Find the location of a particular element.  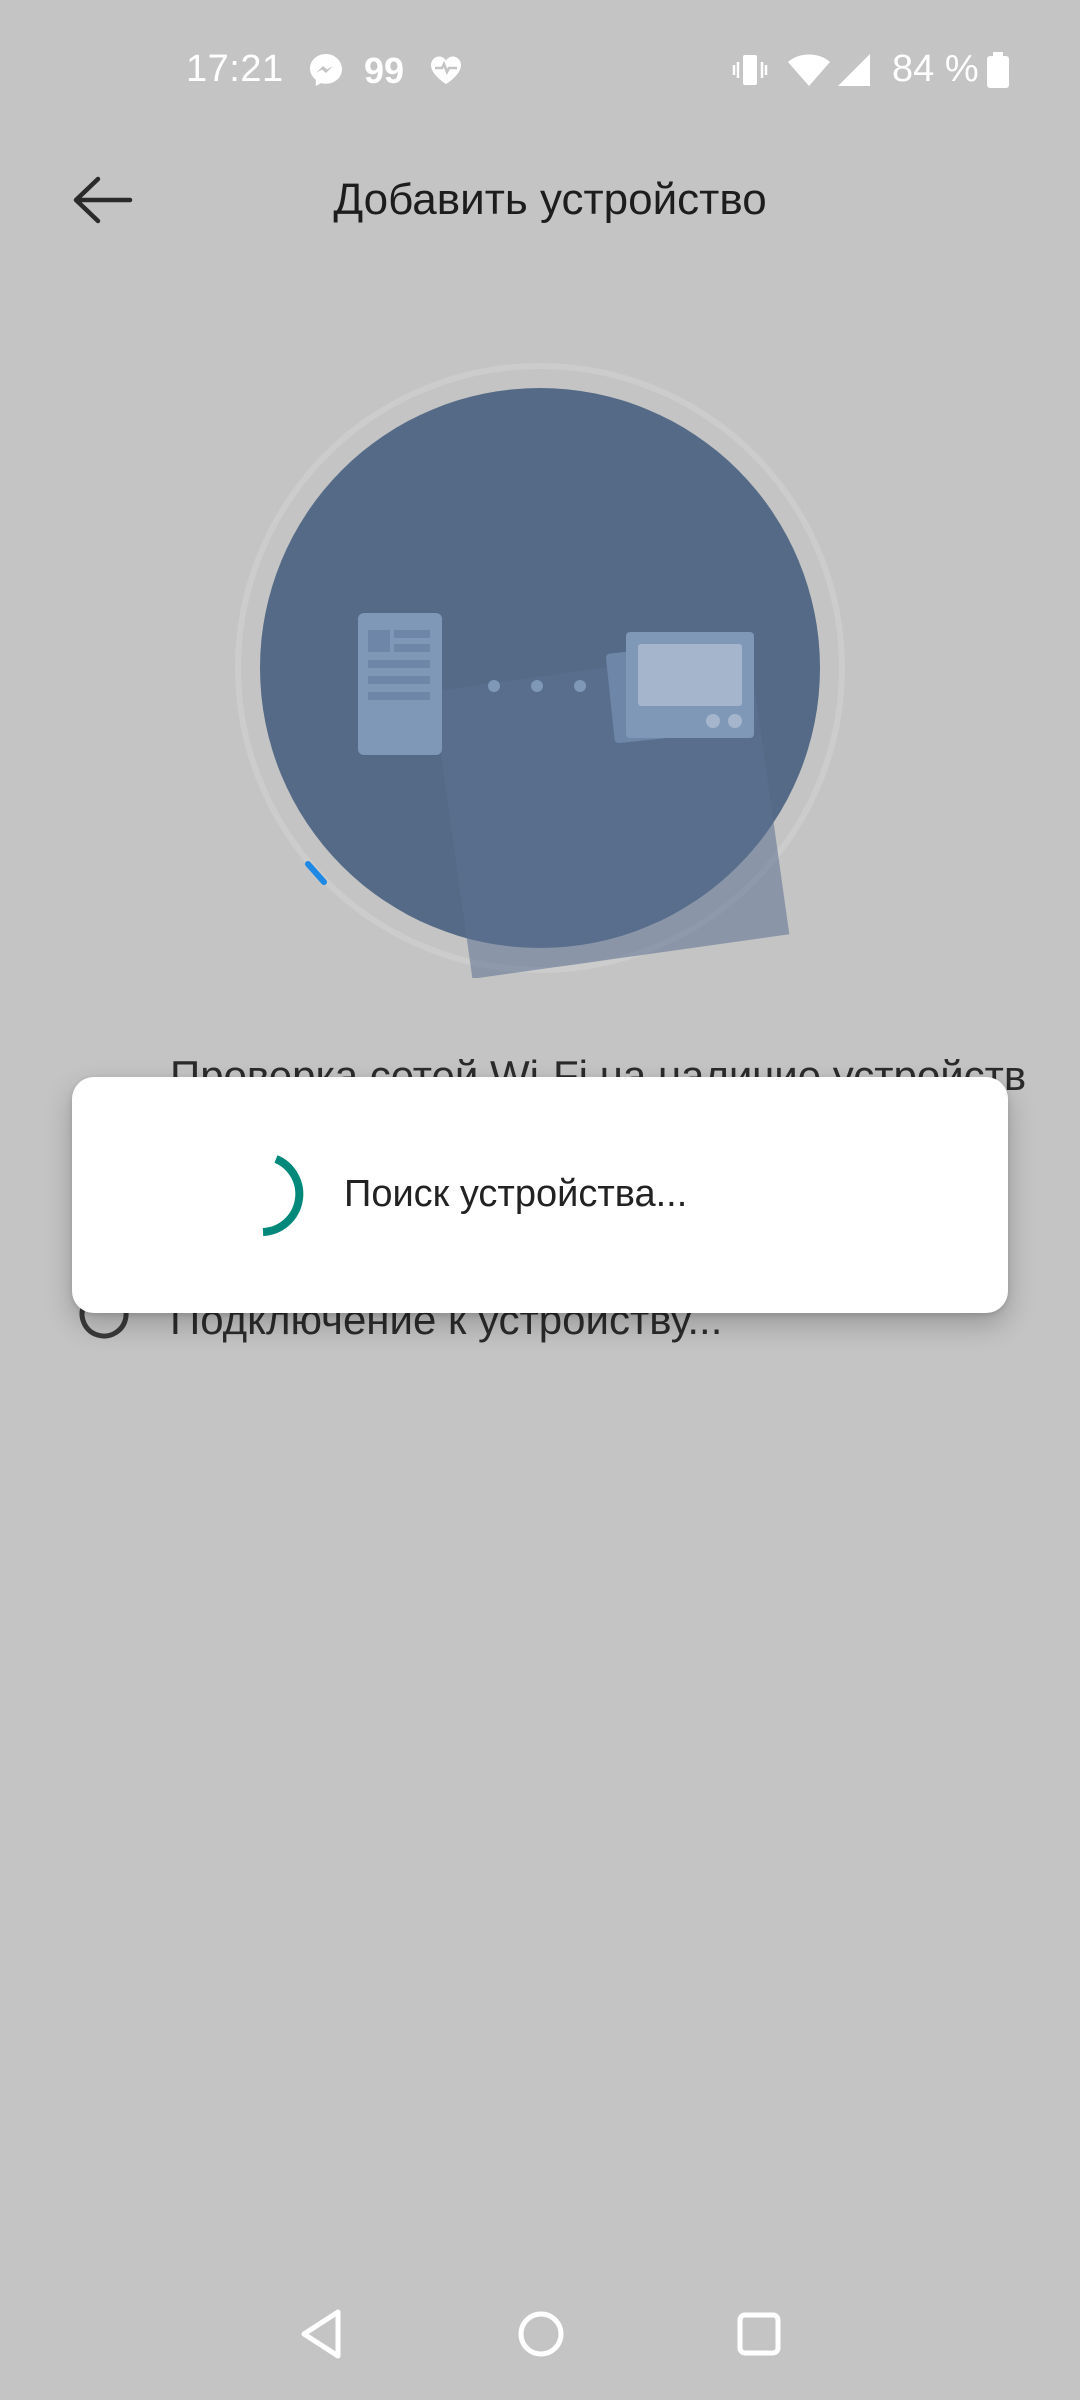

signal-icon is located at coordinates (854, 70).